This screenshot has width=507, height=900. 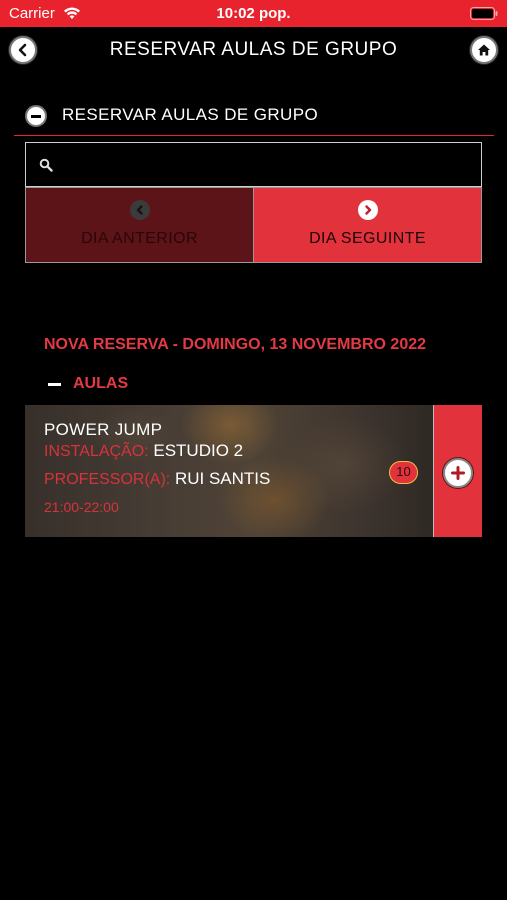 I want to click on booking-title: NOVA RESERVA - DOMINGO, 13 NOVEMBRO 2022, so click(x=235, y=344).